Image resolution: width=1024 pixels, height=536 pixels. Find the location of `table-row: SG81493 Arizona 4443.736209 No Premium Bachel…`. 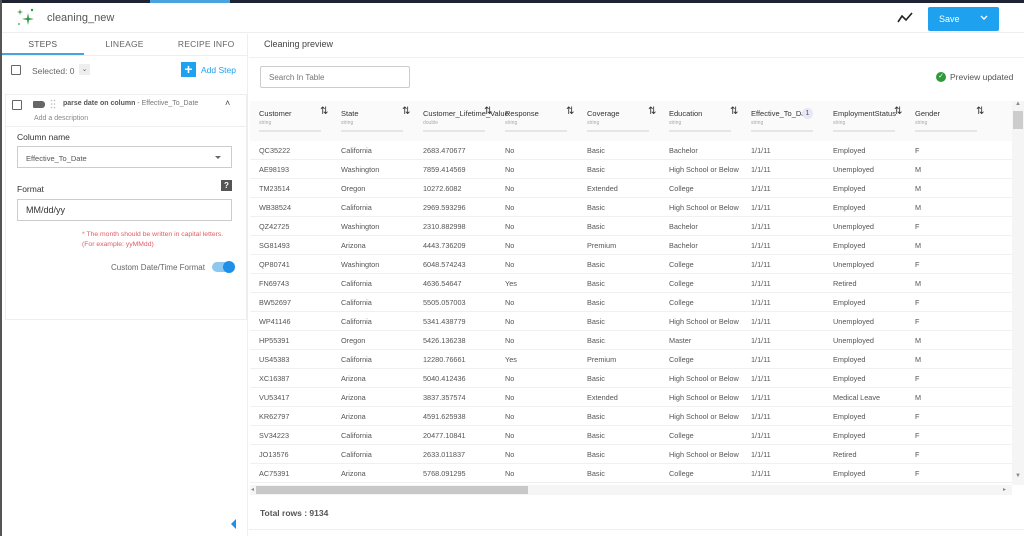

table-row: SG81493 Arizona 4443.736209 No Premium Bachel… is located at coordinates (631, 245).